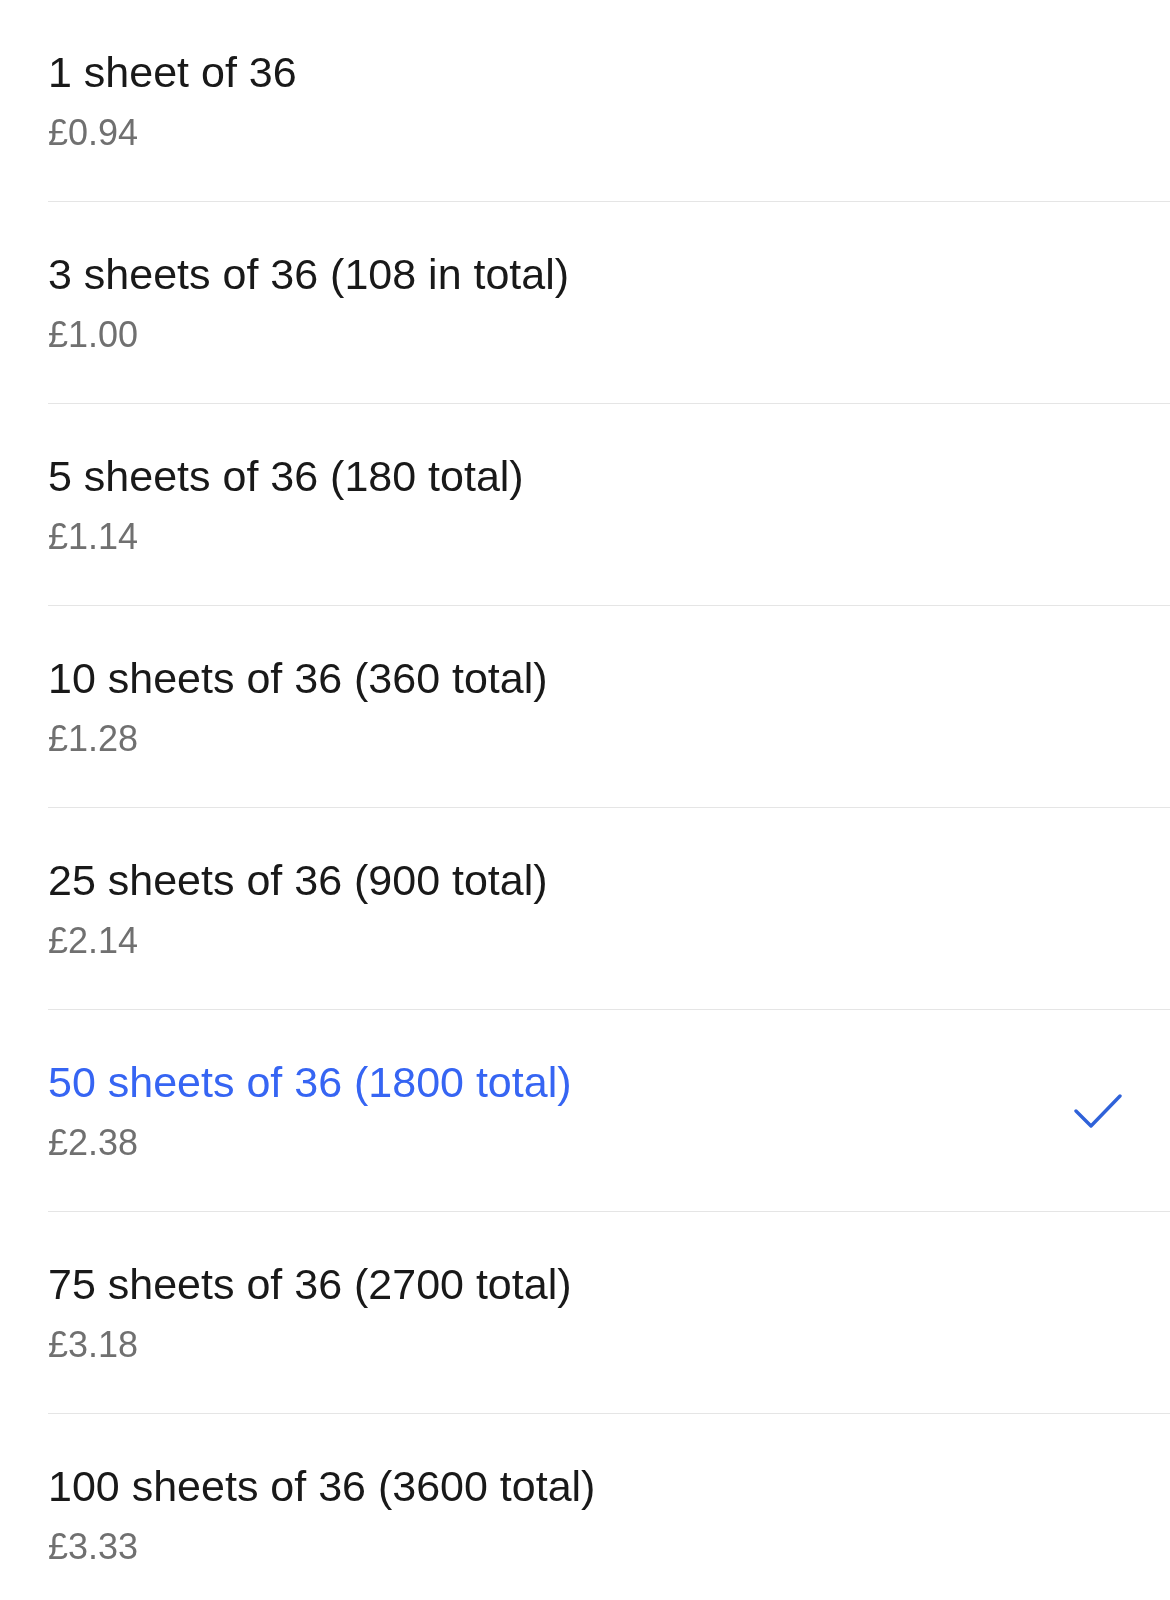  What do you see at coordinates (93, 941) in the screenshot?
I see `option-price: £2.14` at bounding box center [93, 941].